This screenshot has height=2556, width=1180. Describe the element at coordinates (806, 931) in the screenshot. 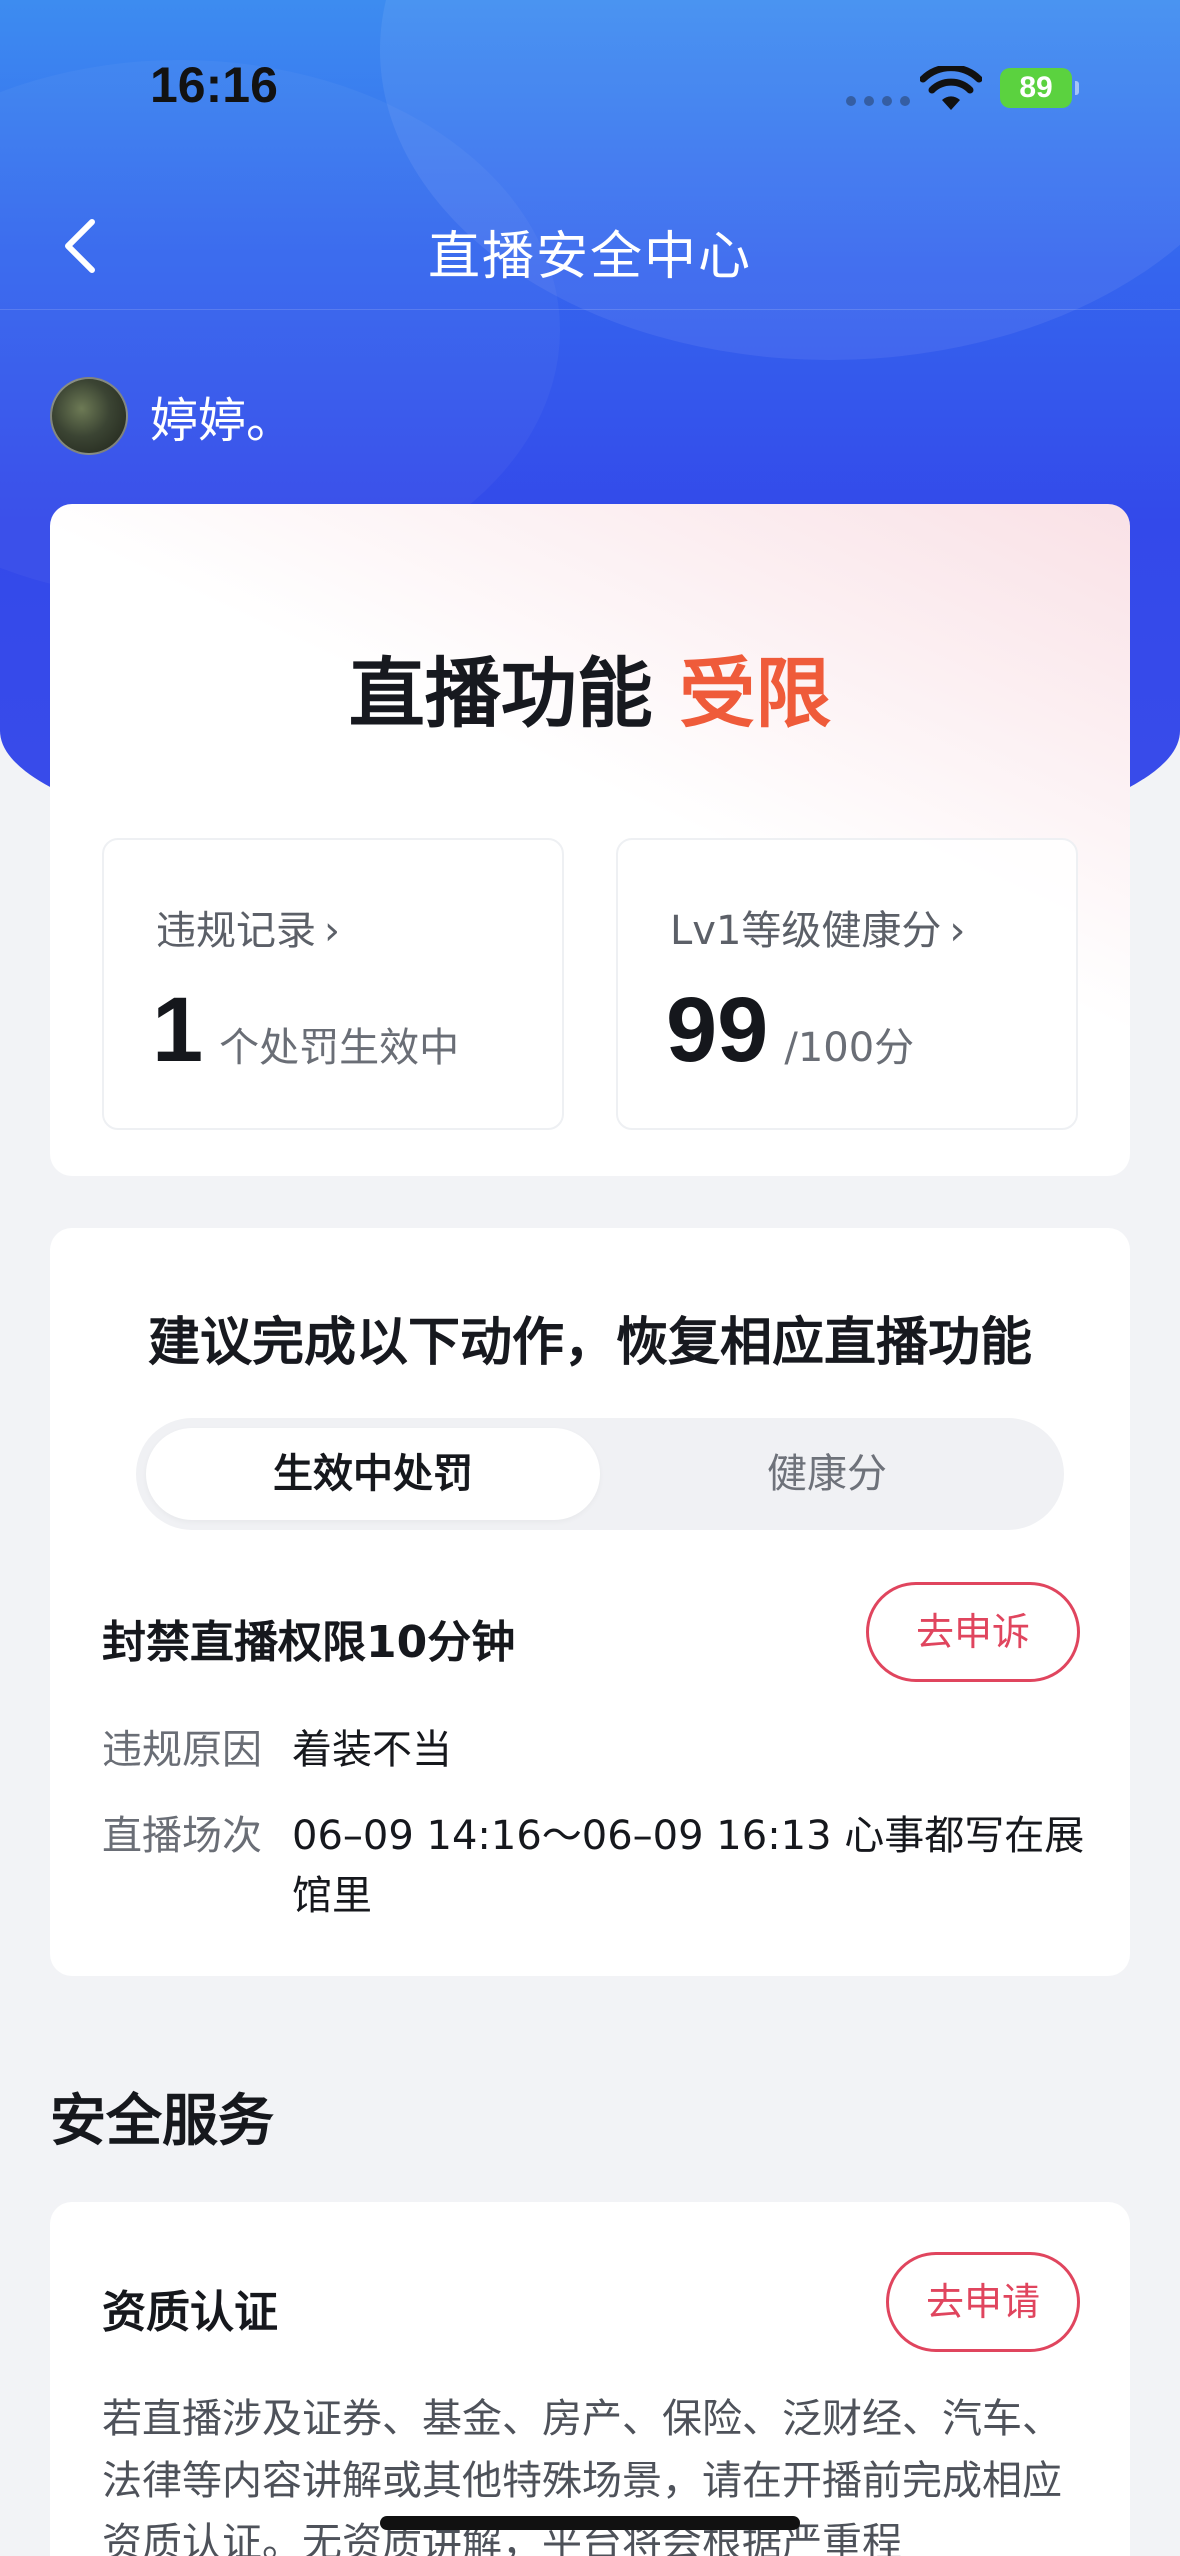

I see `health-score-label: Lv1等级健康分` at that location.